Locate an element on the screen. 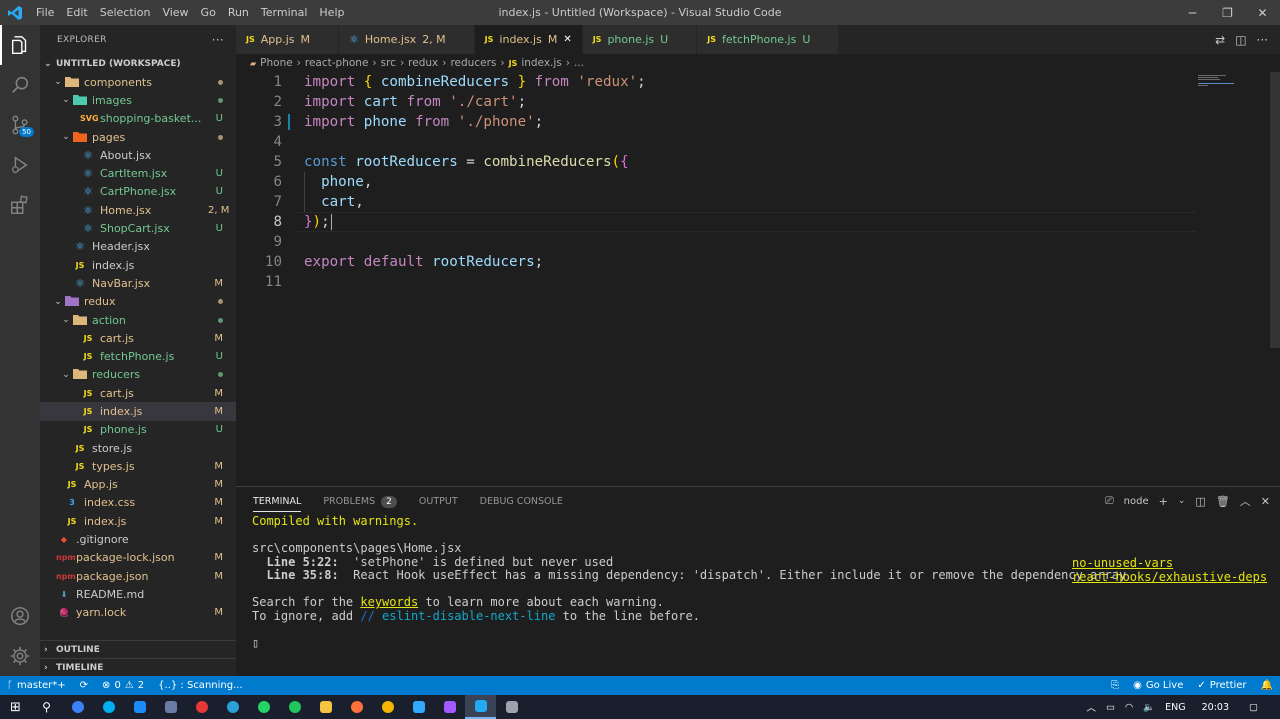 The height and width of the screenshot is (719, 1280). run-debug-icon is located at coordinates (20, 165).